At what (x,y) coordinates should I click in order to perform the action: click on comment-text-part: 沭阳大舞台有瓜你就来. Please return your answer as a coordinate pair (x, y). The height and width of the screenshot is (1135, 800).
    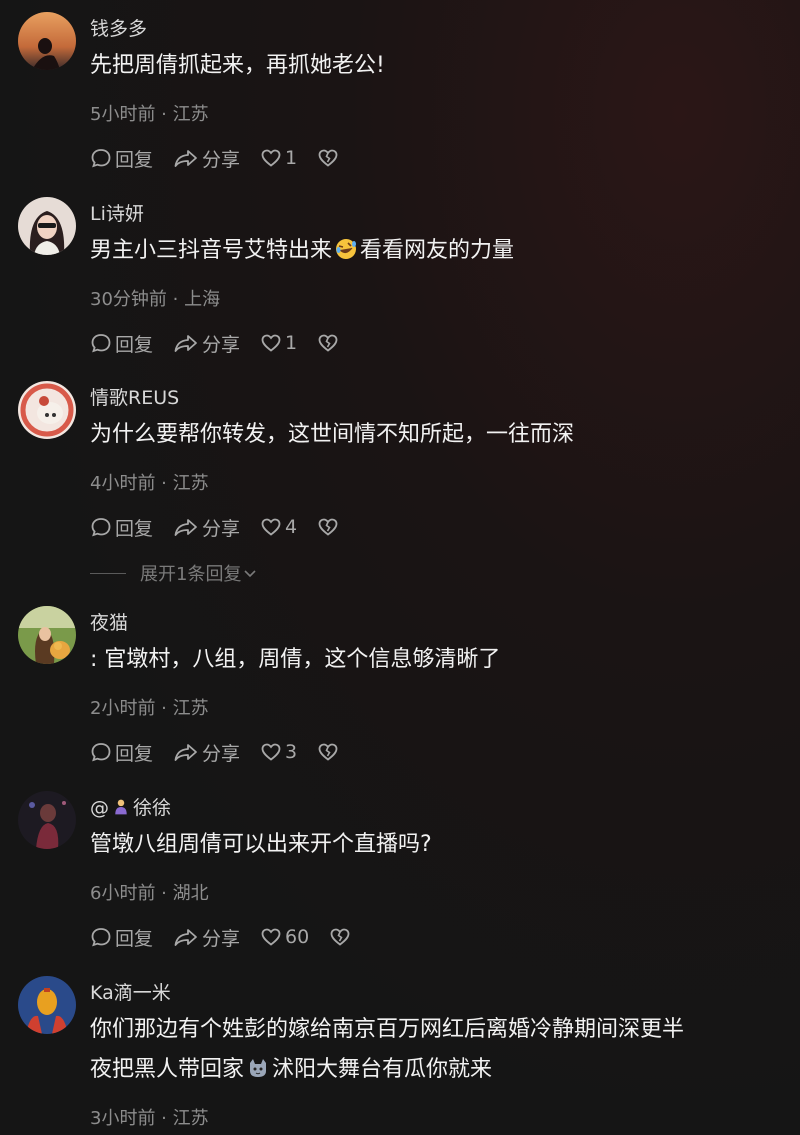
    Looking at the image, I should click on (382, 1069).